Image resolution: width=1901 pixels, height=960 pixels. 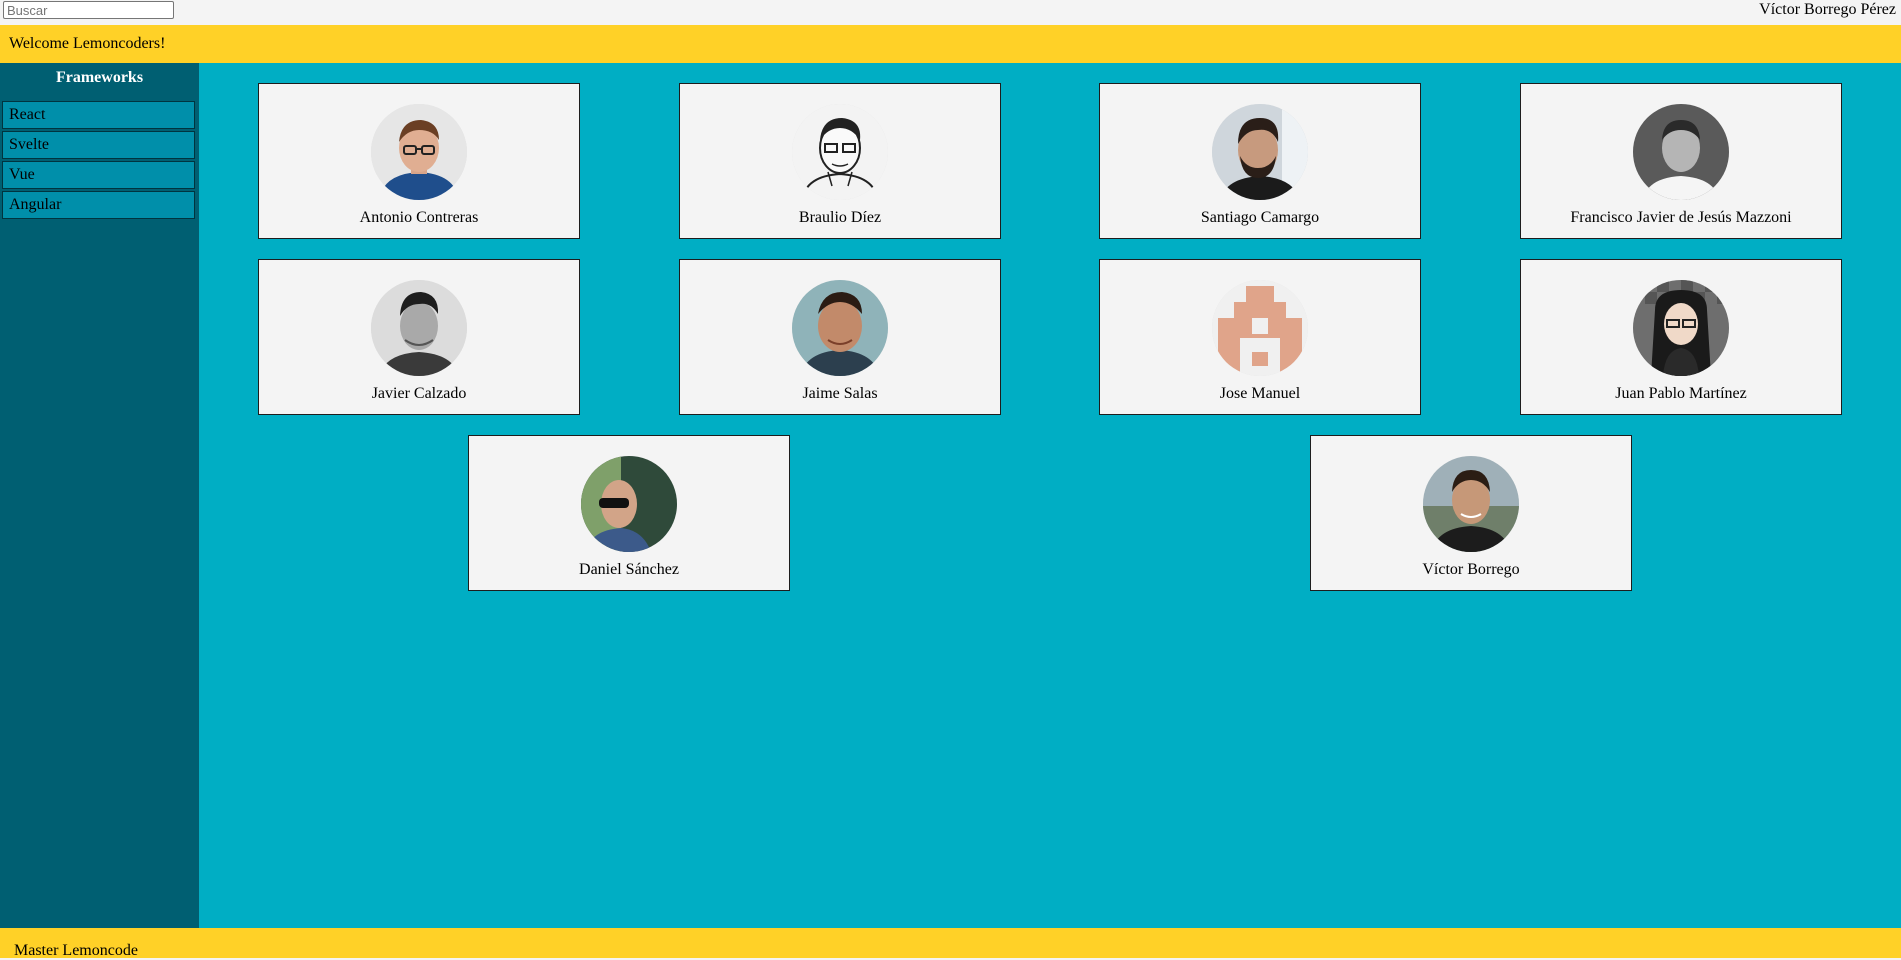 I want to click on member-name: Juan Pablo Martínez, so click(x=1681, y=393).